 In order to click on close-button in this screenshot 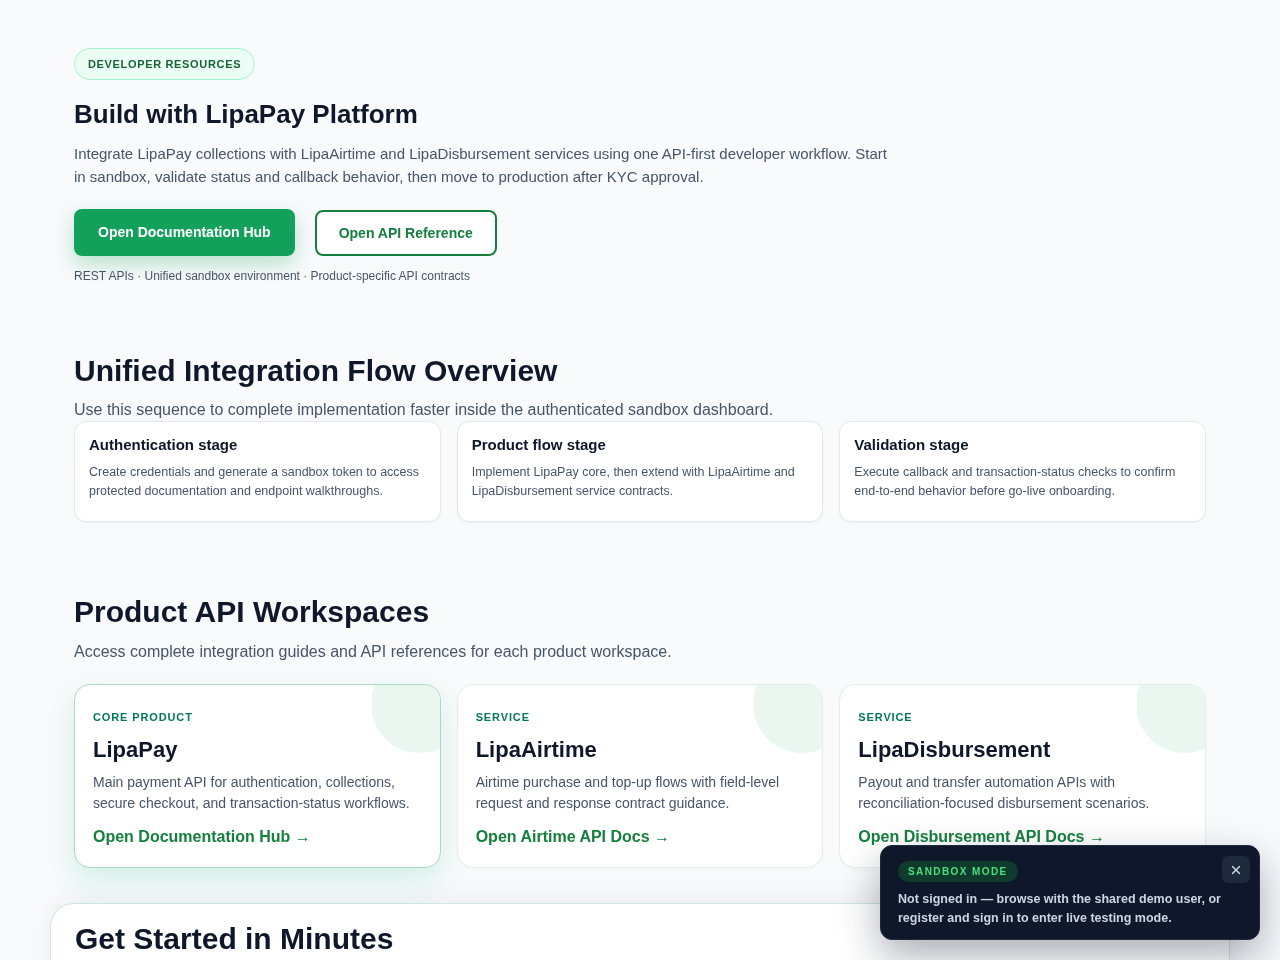, I will do `click(1236, 869)`.